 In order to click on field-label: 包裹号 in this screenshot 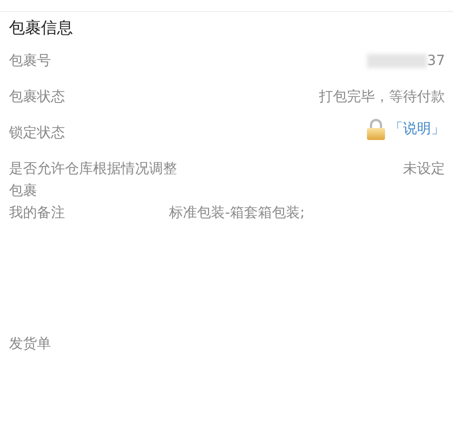, I will do `click(30, 61)`.